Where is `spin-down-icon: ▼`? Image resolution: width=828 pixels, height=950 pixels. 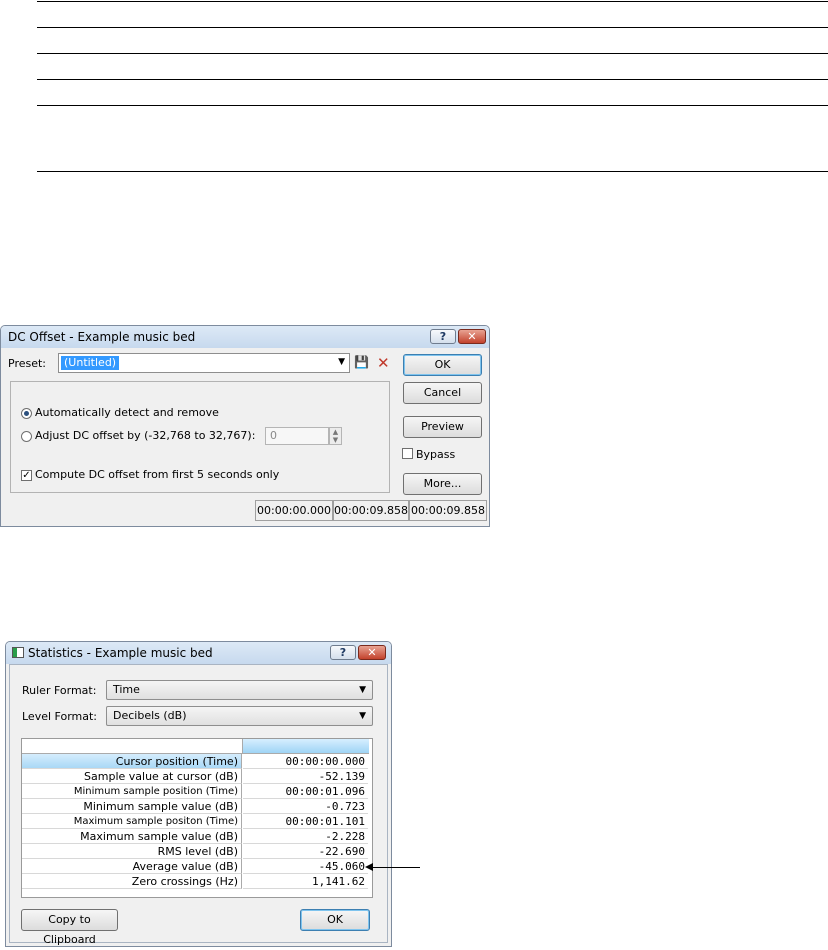 spin-down-icon: ▼ is located at coordinates (335, 440).